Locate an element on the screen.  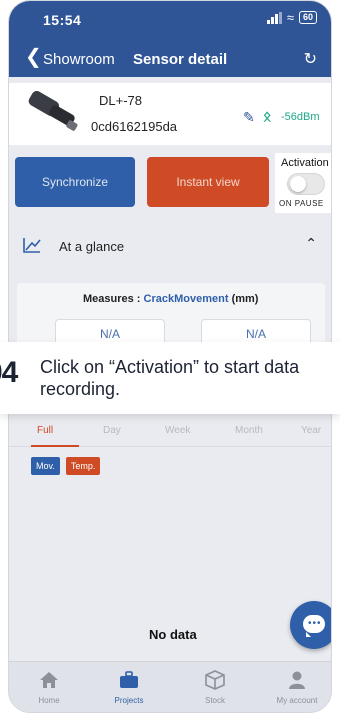
device-name: DL+-78 is located at coordinates (120, 100).